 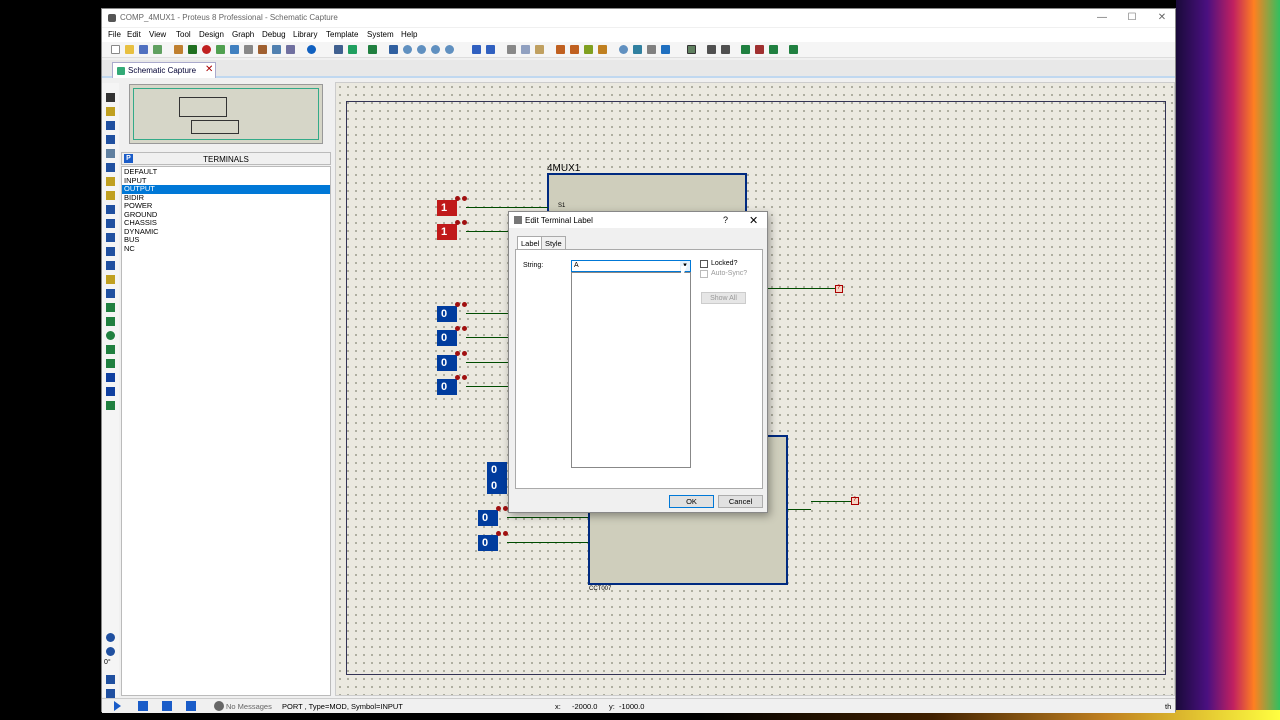 What do you see at coordinates (588, 49) in the screenshot?
I see `block-rotate-icon` at bounding box center [588, 49].